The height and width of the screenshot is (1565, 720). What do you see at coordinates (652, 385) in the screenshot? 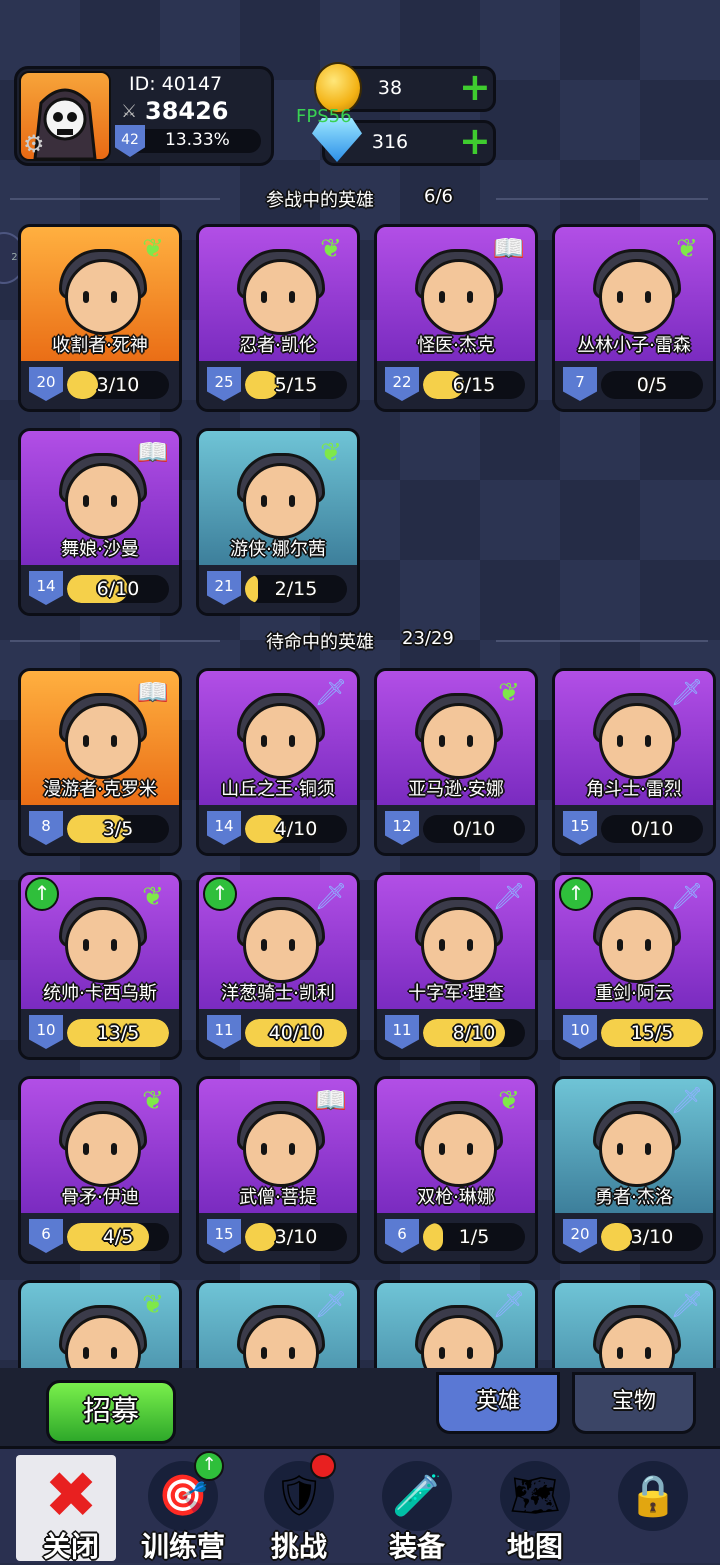
I see `shard-progress-bar: 0/5` at bounding box center [652, 385].